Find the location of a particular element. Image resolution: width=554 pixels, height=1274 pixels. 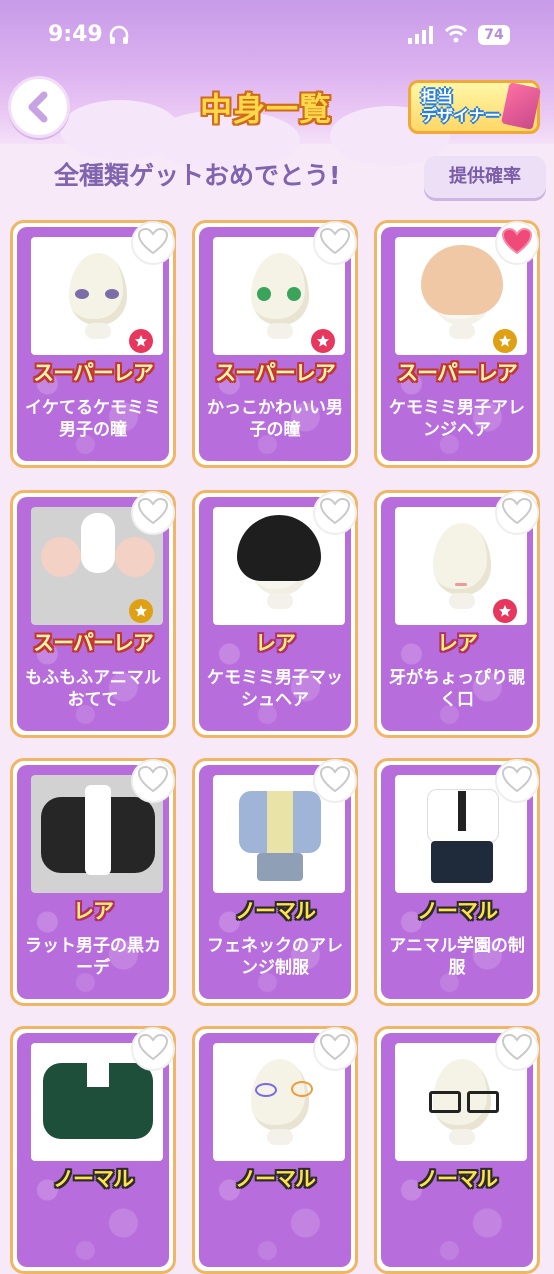

item-name: アニマル学園の制服 is located at coordinates (457, 957).